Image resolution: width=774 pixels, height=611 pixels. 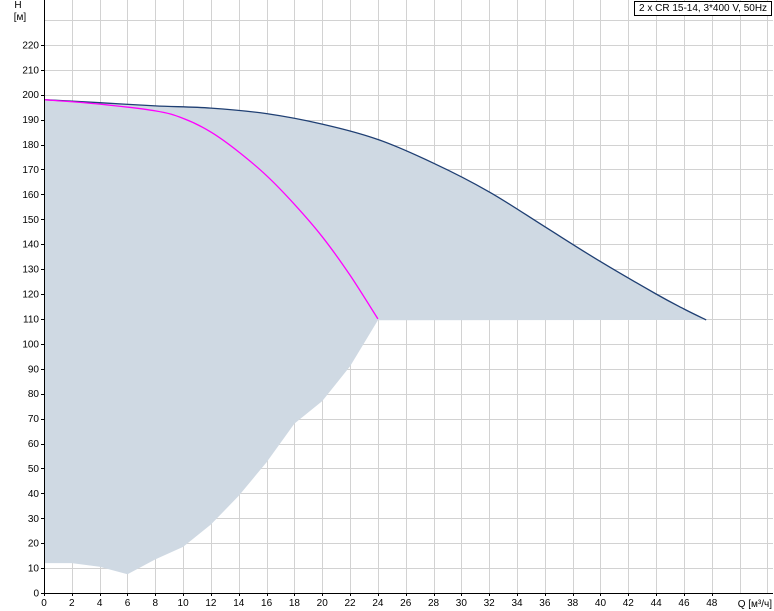 What do you see at coordinates (755, 604) in the screenshot?
I see `x-axis-label: Q [м³/ч]` at bounding box center [755, 604].